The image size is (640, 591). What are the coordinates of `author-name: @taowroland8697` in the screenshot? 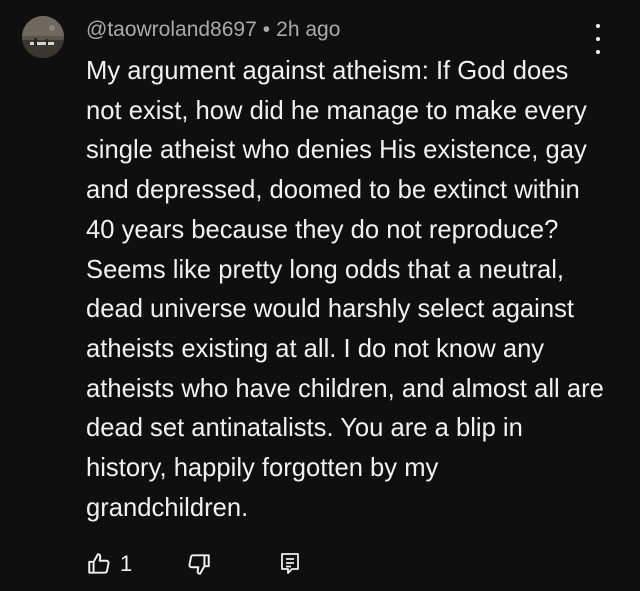 It's located at (171, 29).